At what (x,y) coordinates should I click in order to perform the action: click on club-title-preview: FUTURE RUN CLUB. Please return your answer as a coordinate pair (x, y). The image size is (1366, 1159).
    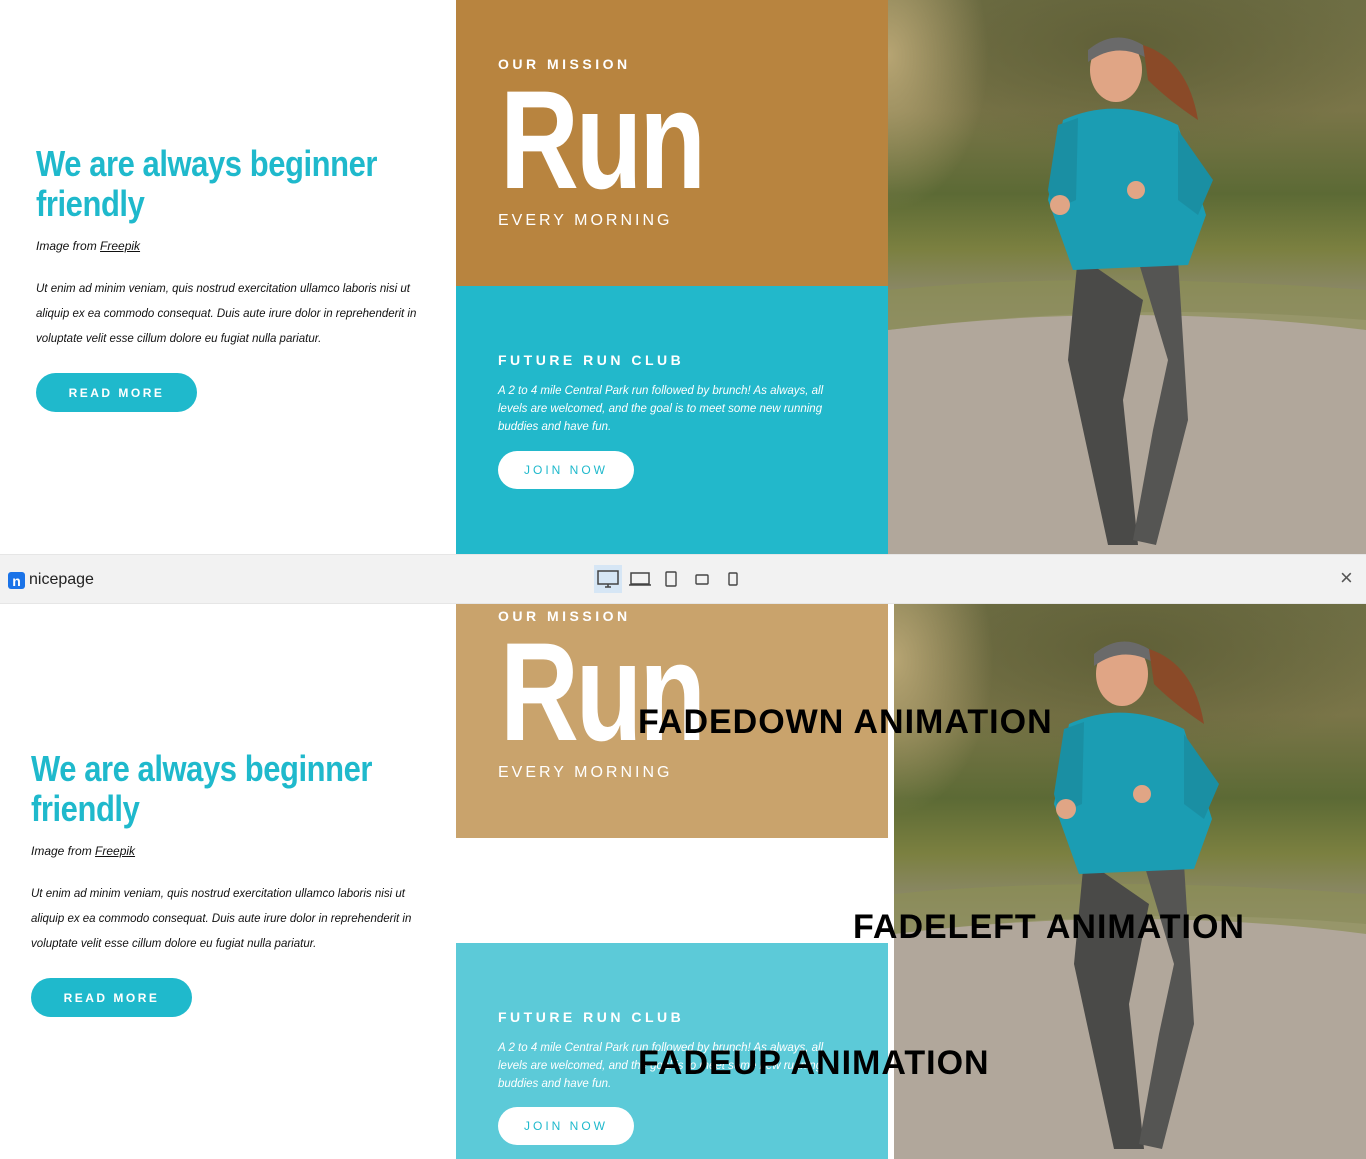
    Looking at the image, I should click on (591, 1017).